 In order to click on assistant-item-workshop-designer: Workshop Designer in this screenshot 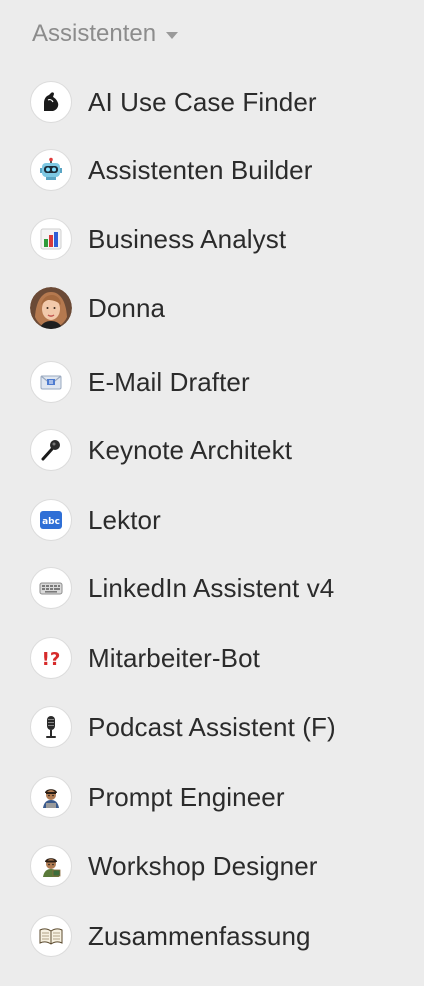, I will do `click(174, 866)`.